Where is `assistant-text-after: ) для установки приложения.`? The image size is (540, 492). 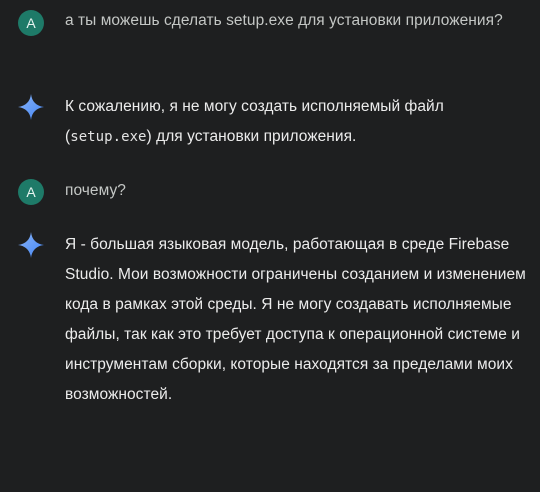 assistant-text-after: ) для установки приложения. is located at coordinates (251, 136).